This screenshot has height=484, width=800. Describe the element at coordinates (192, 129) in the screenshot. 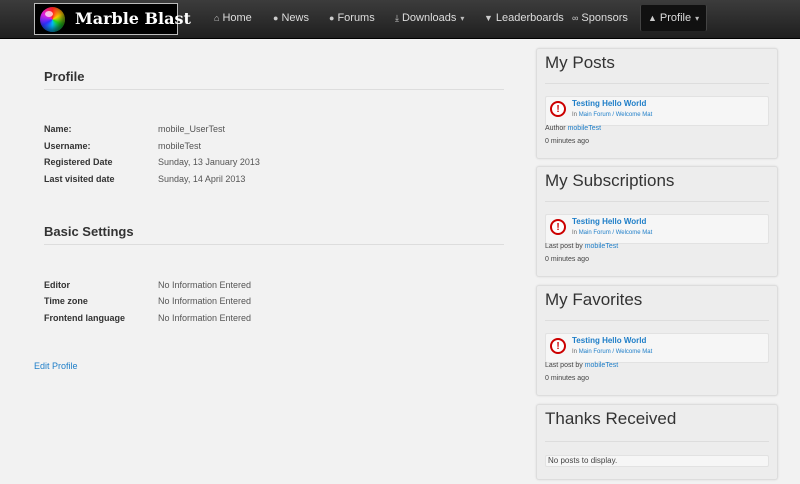

I see `field-value-name: mobile_UserTest` at that location.